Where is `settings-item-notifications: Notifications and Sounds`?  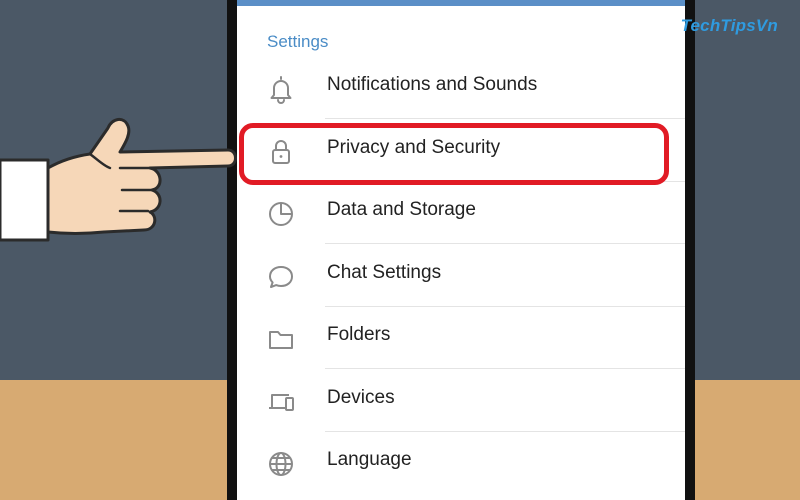
settings-item-notifications: Notifications and Sounds is located at coordinates (461, 88).